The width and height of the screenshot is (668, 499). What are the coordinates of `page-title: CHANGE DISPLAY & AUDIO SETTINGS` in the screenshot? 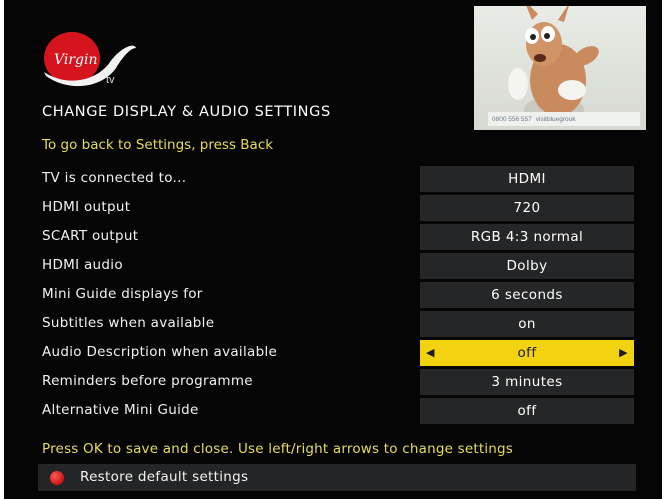 It's located at (186, 112).